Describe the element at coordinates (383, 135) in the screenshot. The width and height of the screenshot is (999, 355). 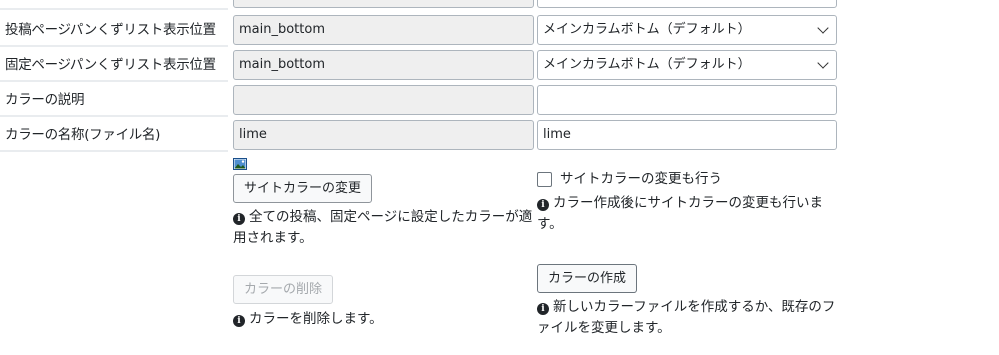
I see `current-value-field: lime` at that location.